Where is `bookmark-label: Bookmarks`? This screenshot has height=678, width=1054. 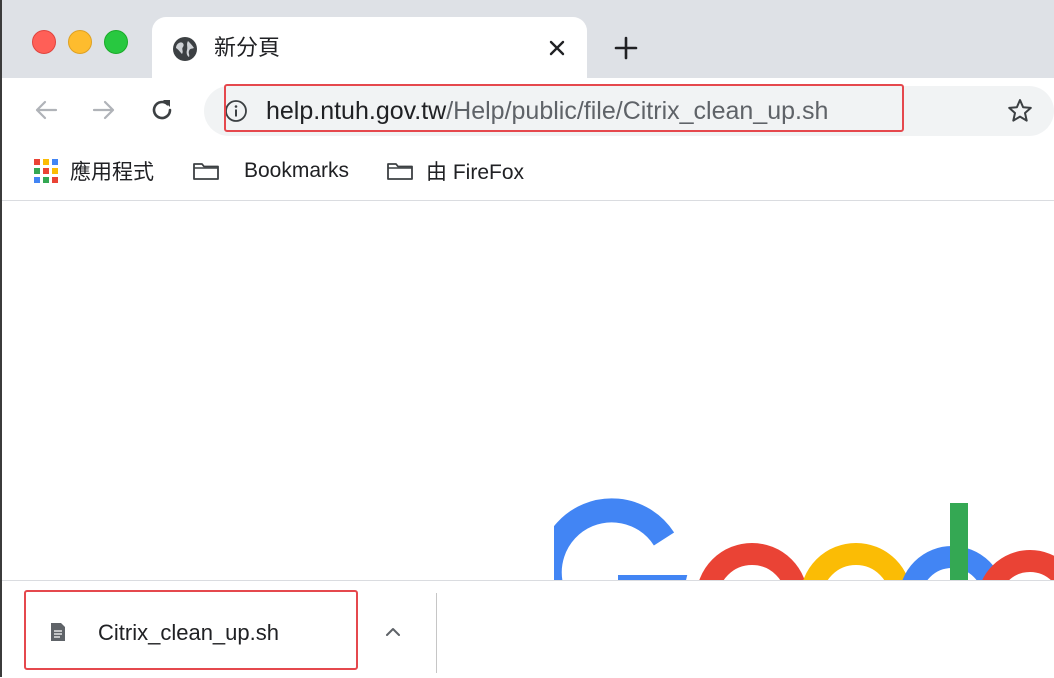 bookmark-label: Bookmarks is located at coordinates (297, 170).